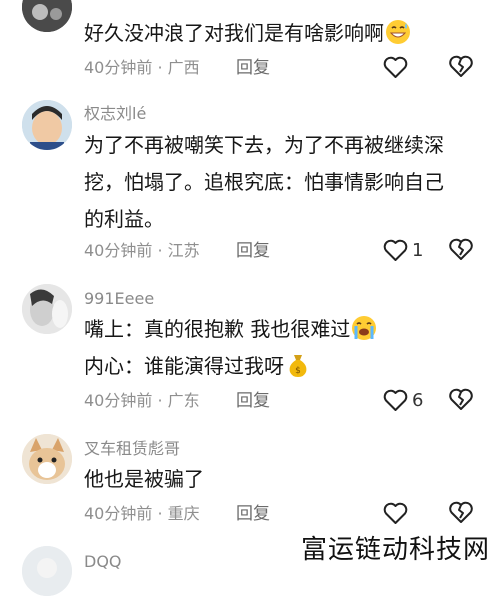  Describe the element at coordinates (142, 250) in the screenshot. I see `comment-meta: 40分钟前 · 江苏` at that location.